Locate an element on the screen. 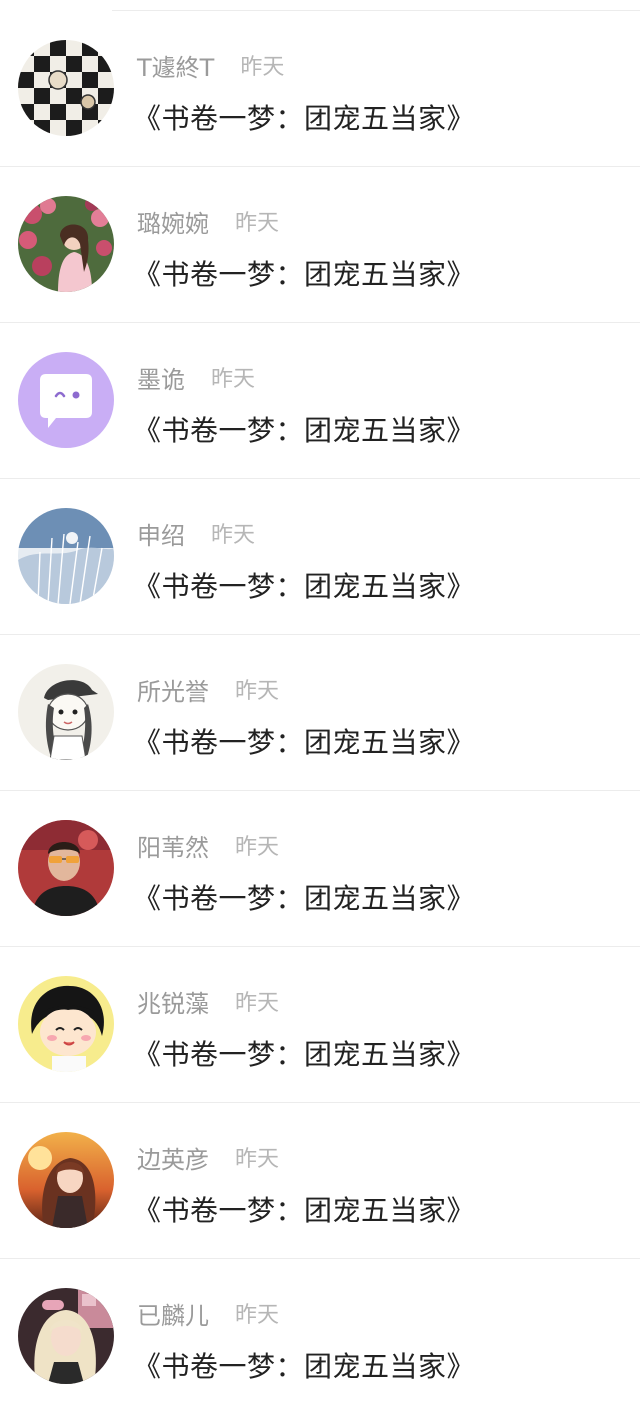 The height and width of the screenshot is (1425, 640). sender-name: 边英彦 is located at coordinates (173, 1159).